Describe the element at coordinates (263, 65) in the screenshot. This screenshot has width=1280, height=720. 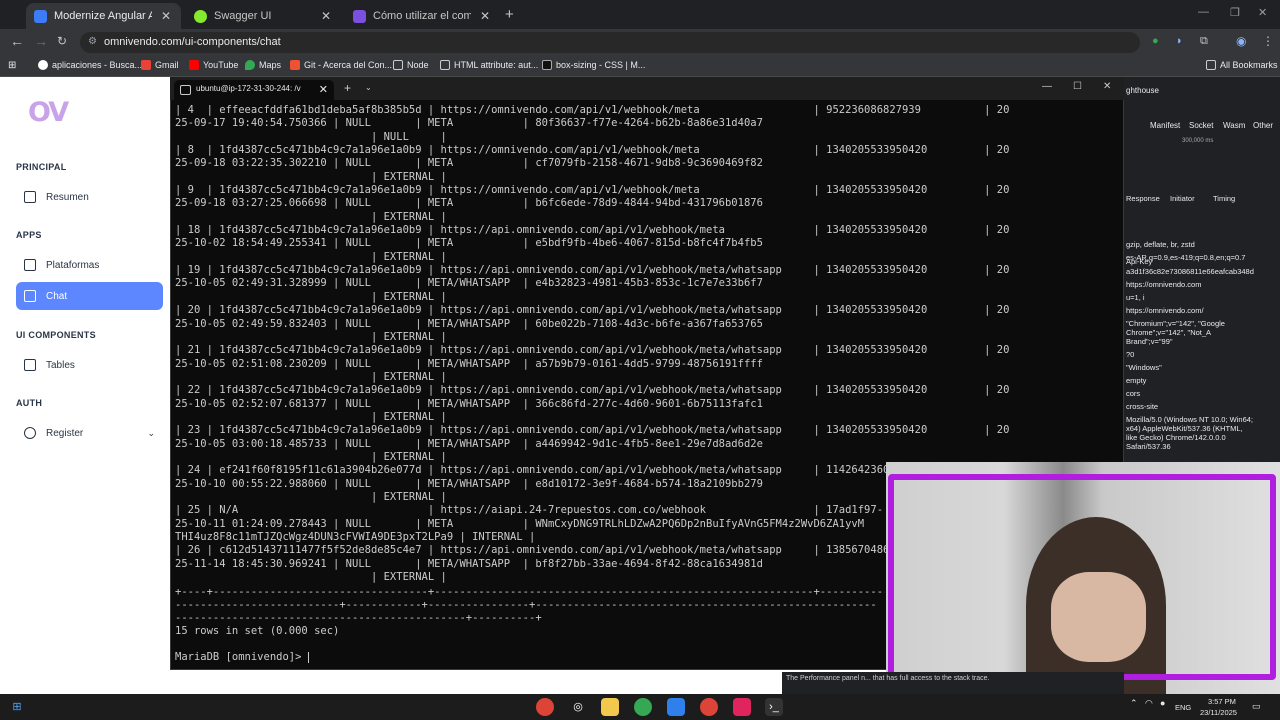
I see `bookmark-item: Maps` at that location.